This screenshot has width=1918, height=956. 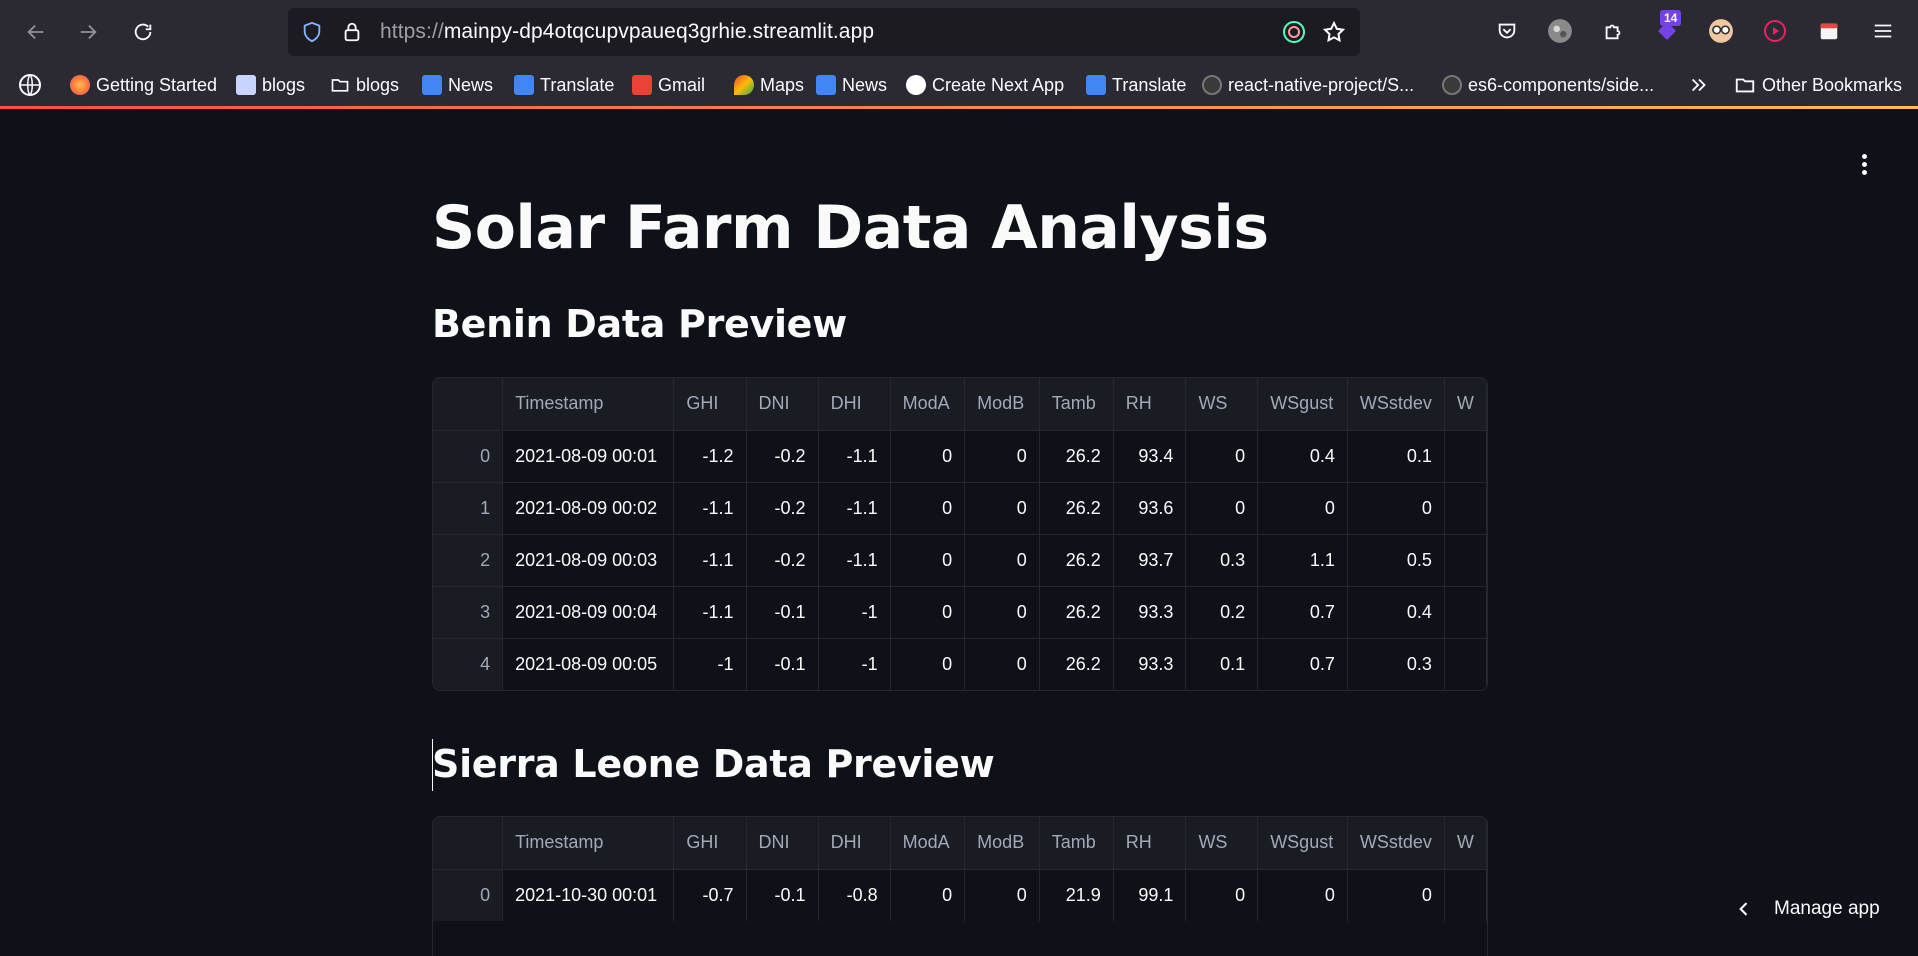 What do you see at coordinates (1222, 404) in the screenshot?
I see `column-header: WS` at bounding box center [1222, 404].